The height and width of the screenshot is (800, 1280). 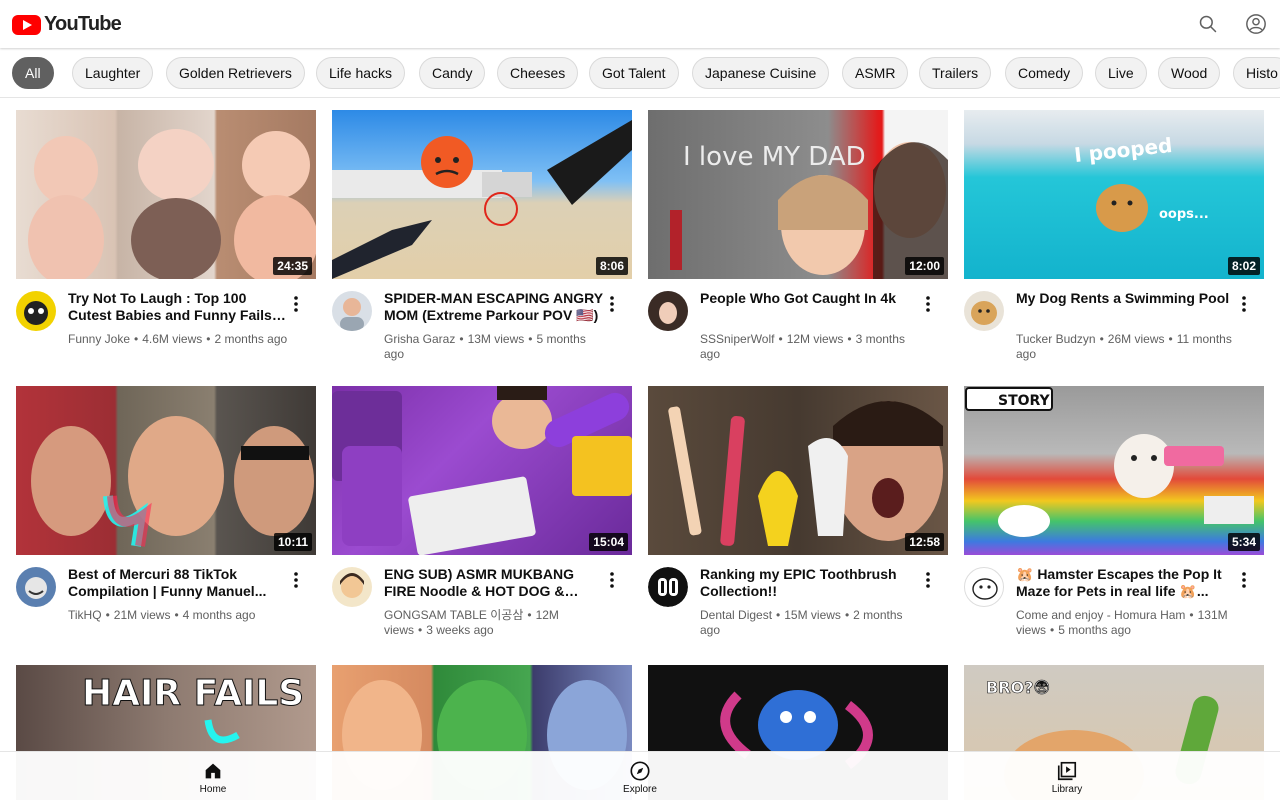 I want to click on video-meta: GONGSAM TABLE 이공삼 • 12M views • 3 weeks ago, so click(x=471, y=622).